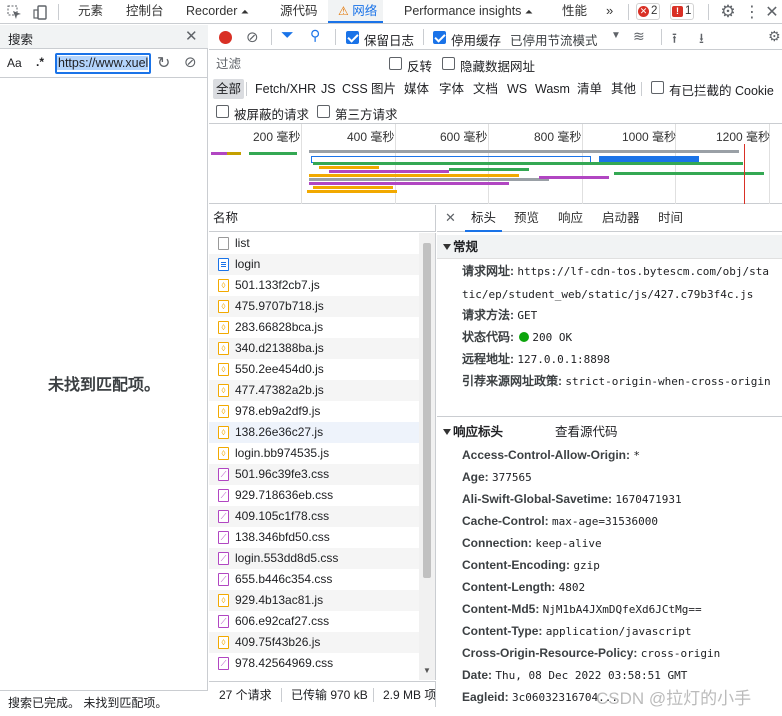 The width and height of the screenshot is (782, 716). I want to click on request-list-scrollbar: ▼, so click(427, 456).